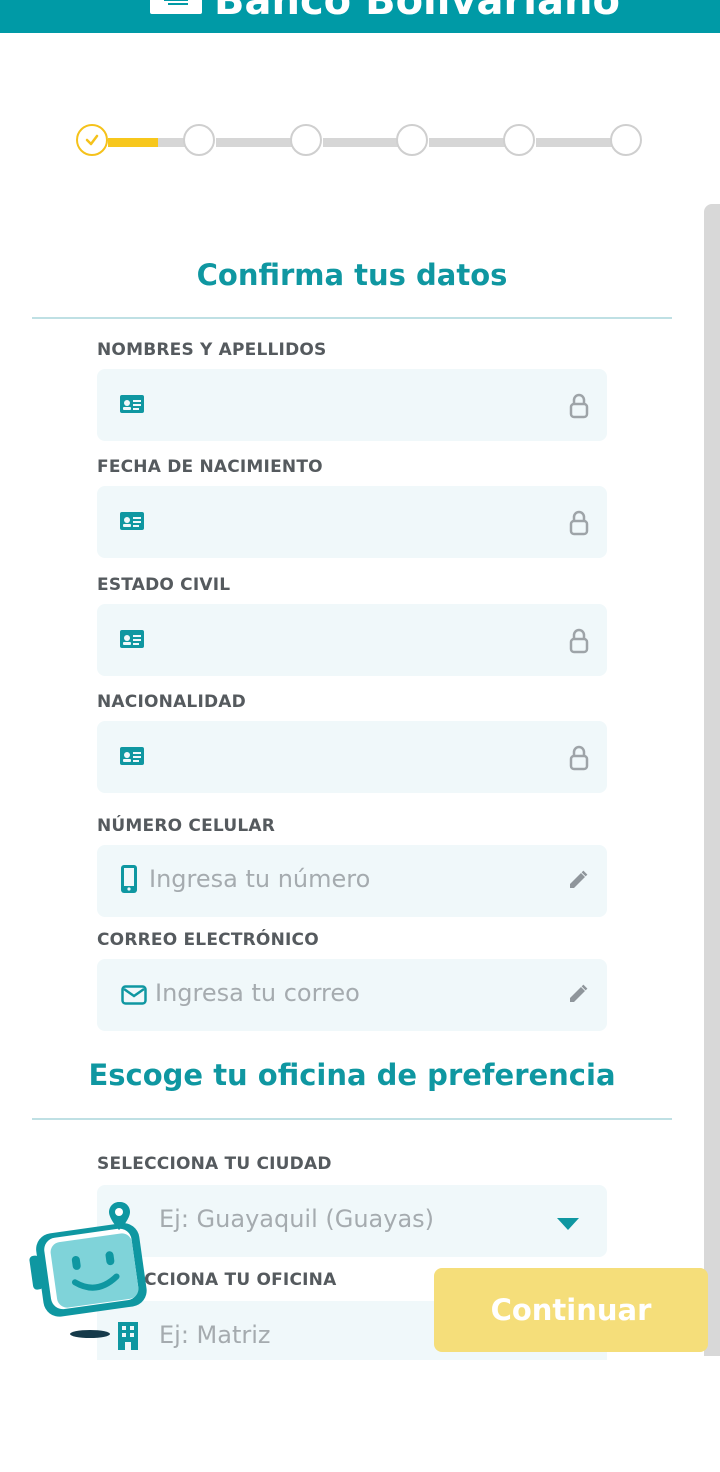 The image size is (720, 1472). Describe the element at coordinates (352, 757) in the screenshot. I see `nationality-field` at that location.